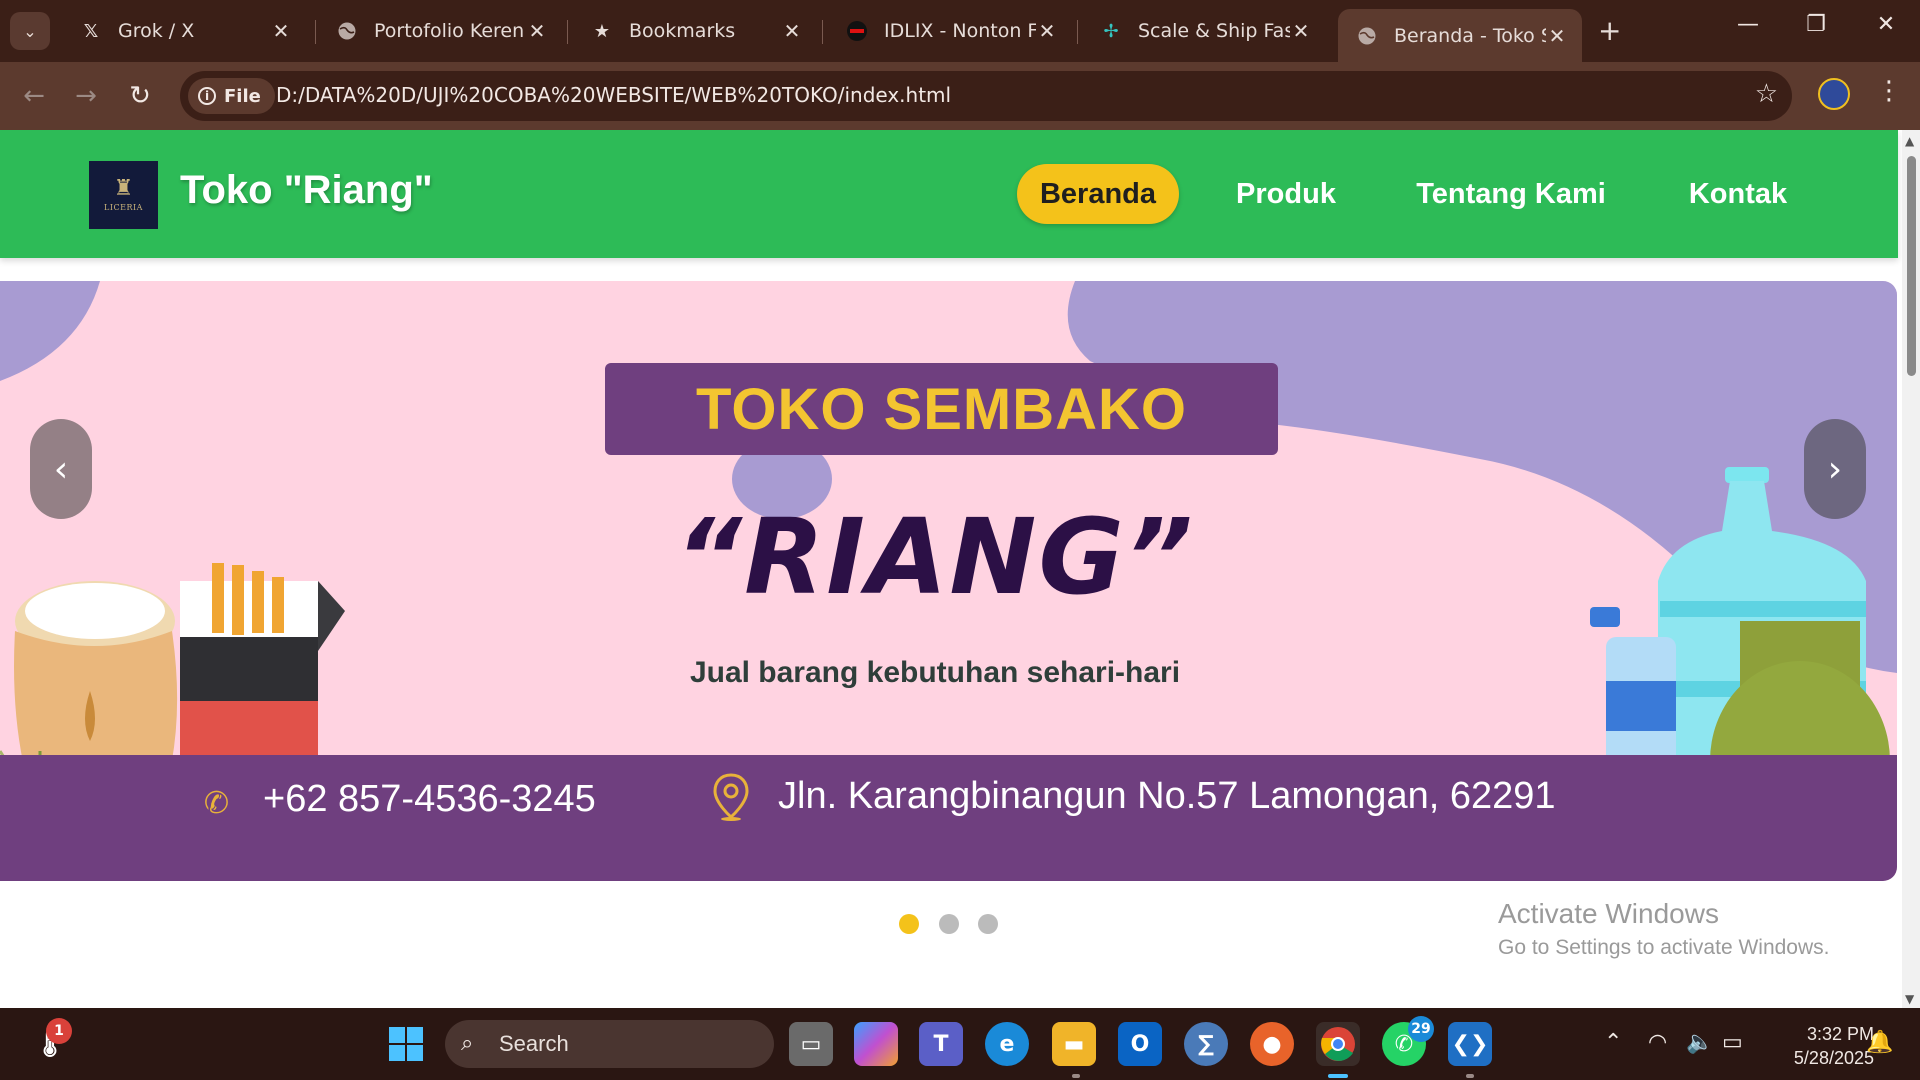  Describe the element at coordinates (1889, 91) in the screenshot. I see `browser-menu-icon: ⋮` at that location.